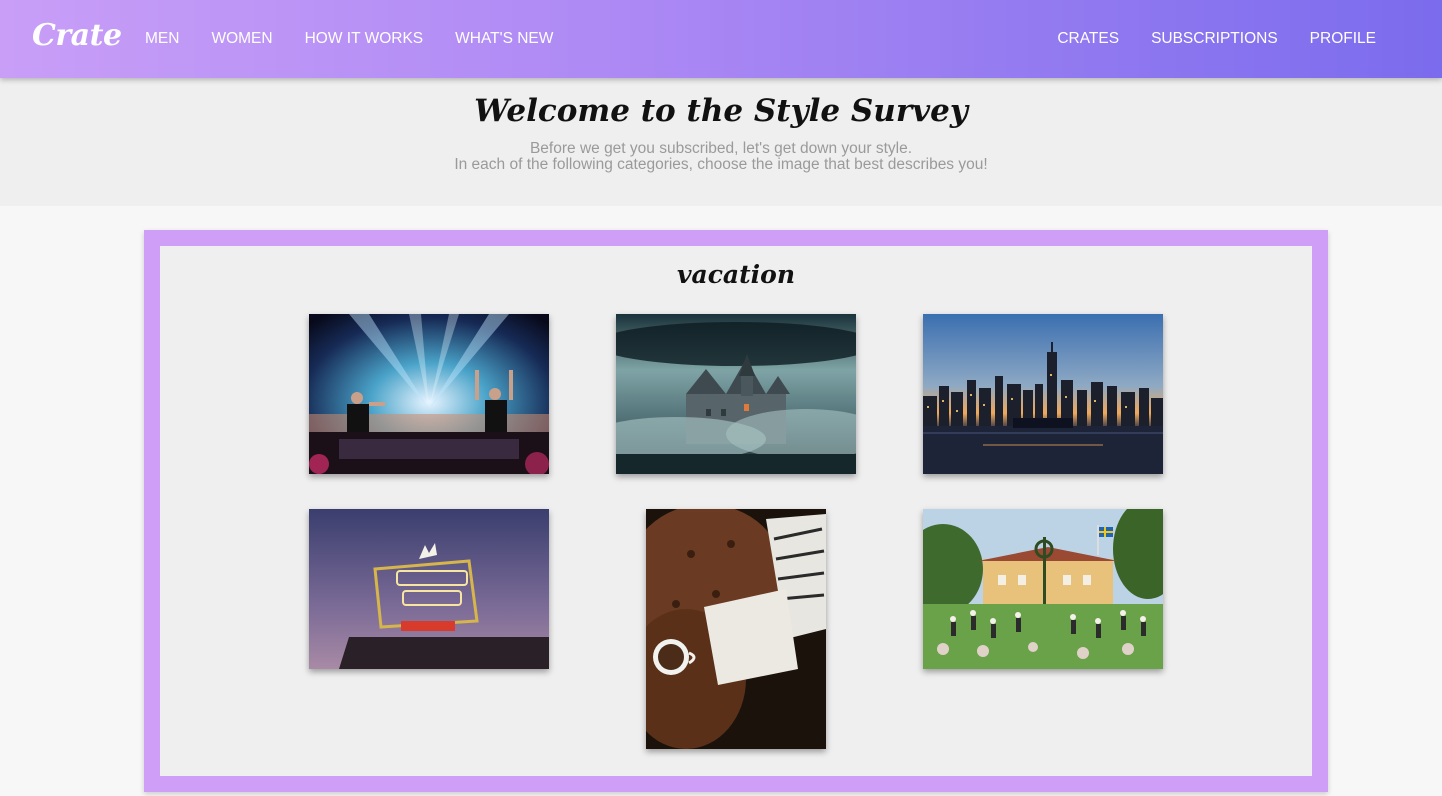 The height and width of the screenshot is (796, 1442). Describe the element at coordinates (736, 394) in the screenshot. I see `misty-castle-image` at that location.